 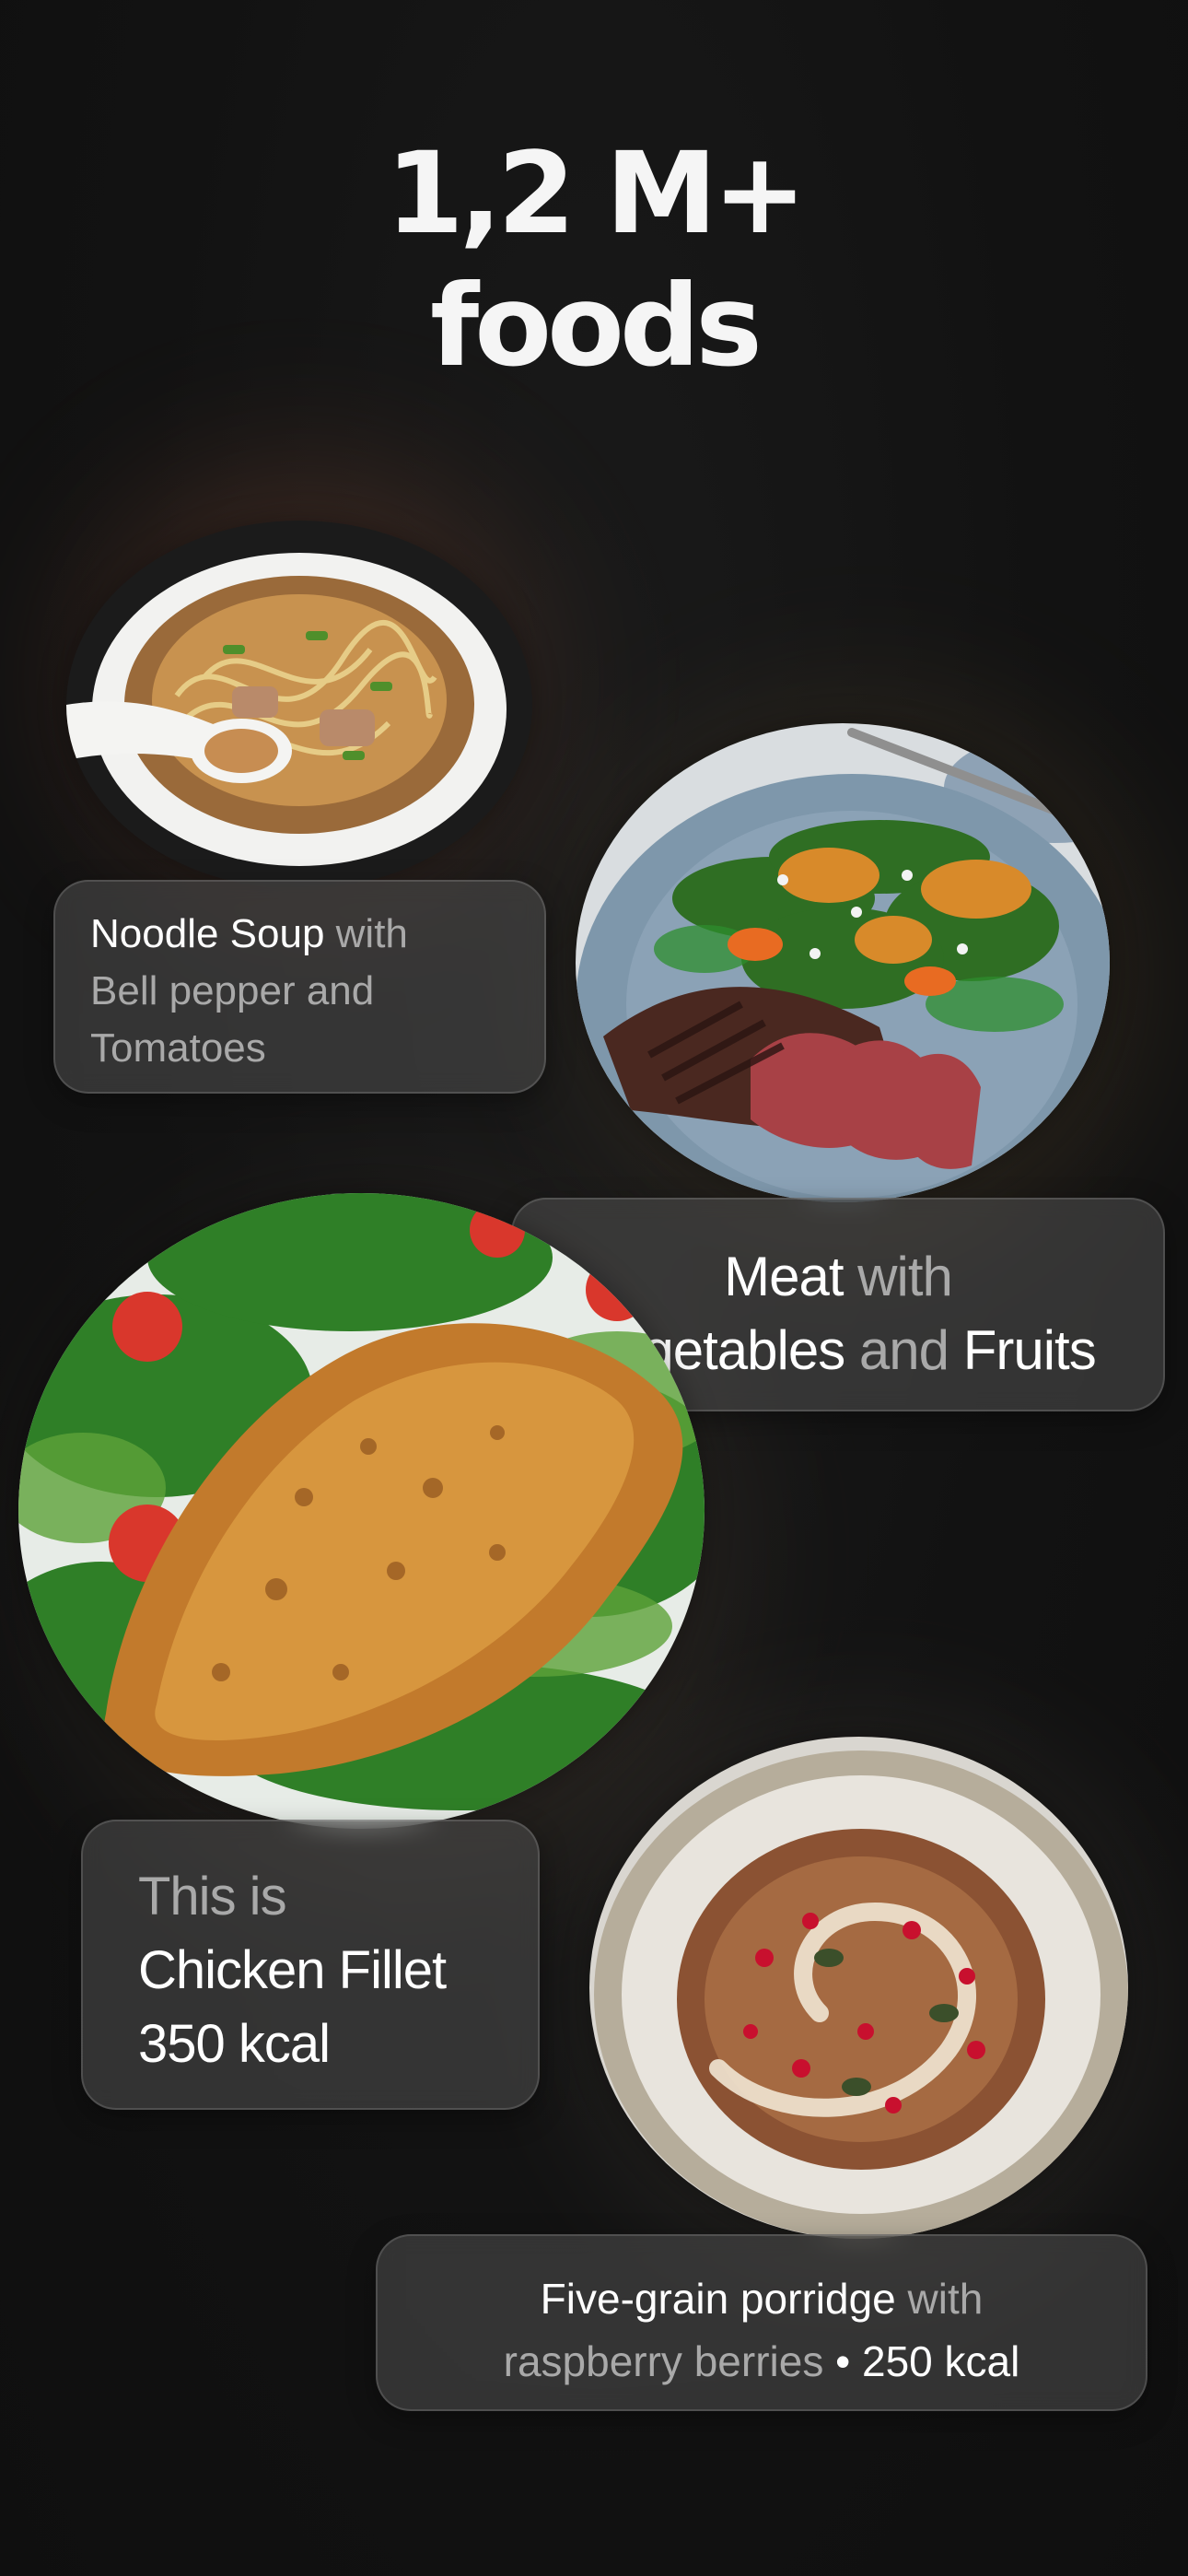 What do you see at coordinates (843, 962) in the screenshot?
I see `steak-salad-image` at bounding box center [843, 962].